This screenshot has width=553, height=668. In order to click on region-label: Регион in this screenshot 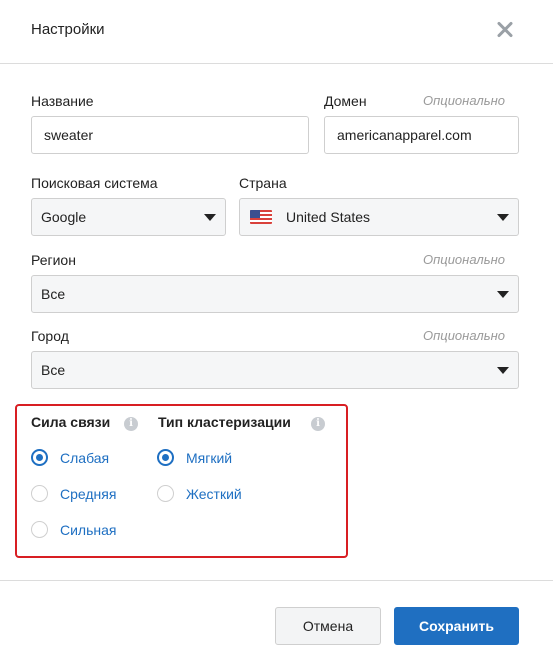, I will do `click(53, 260)`.